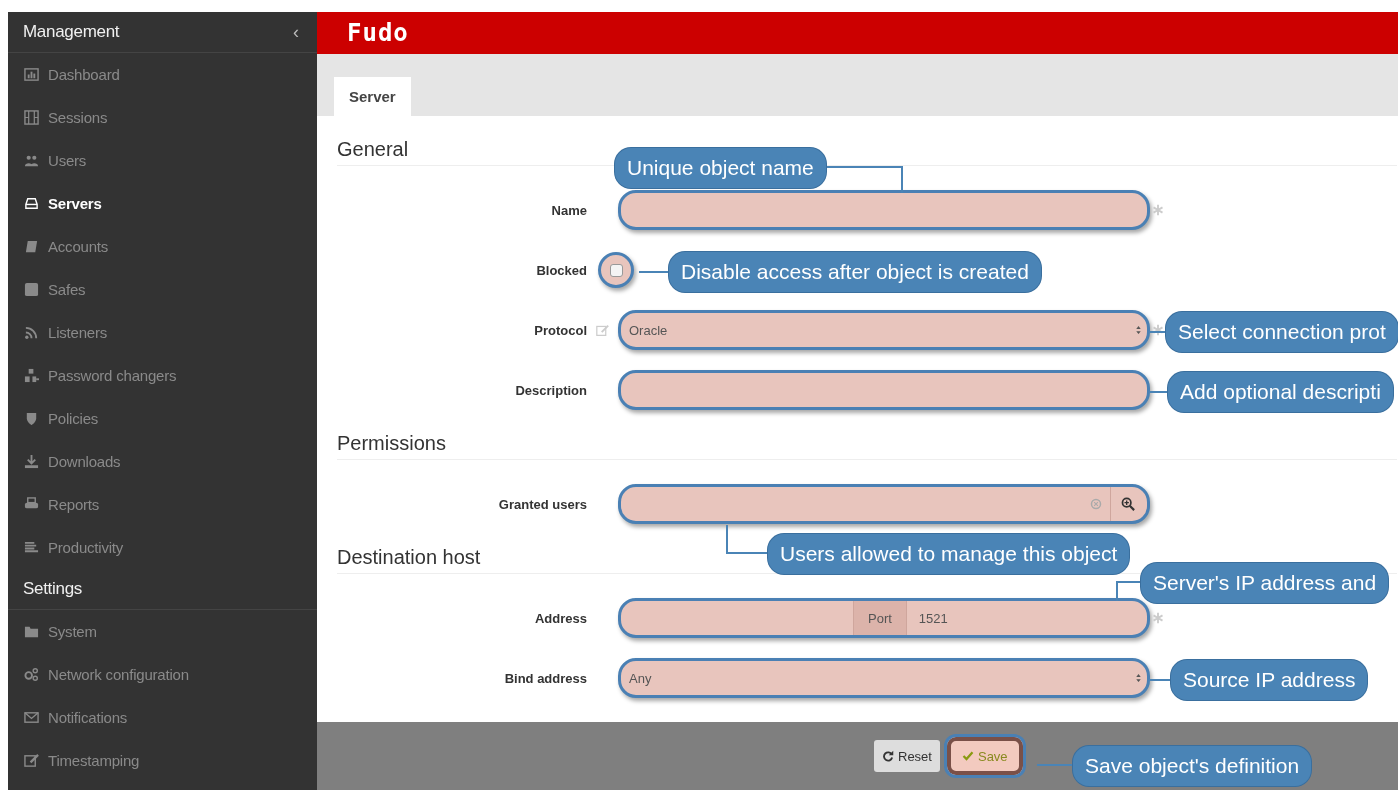 Image resolution: width=1398 pixels, height=790 pixels. What do you see at coordinates (560, 618) in the screenshot?
I see `field-label: Address` at bounding box center [560, 618].